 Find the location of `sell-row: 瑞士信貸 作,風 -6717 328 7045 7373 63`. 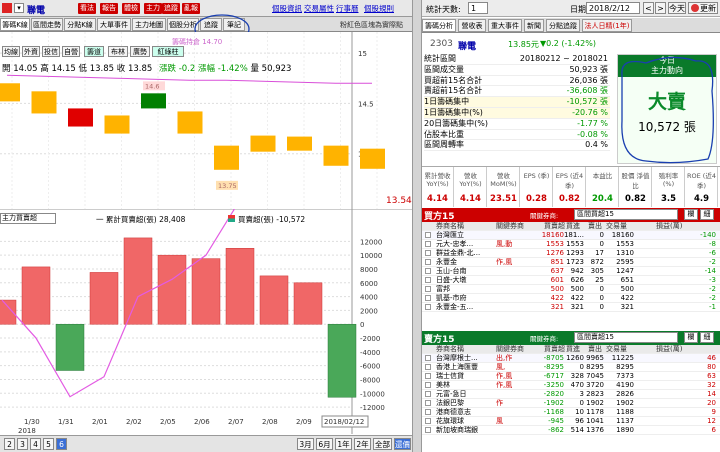

sell-row: 瑞士信貸 作,風 -6717 328 7045 7373 63 is located at coordinates (571, 376).